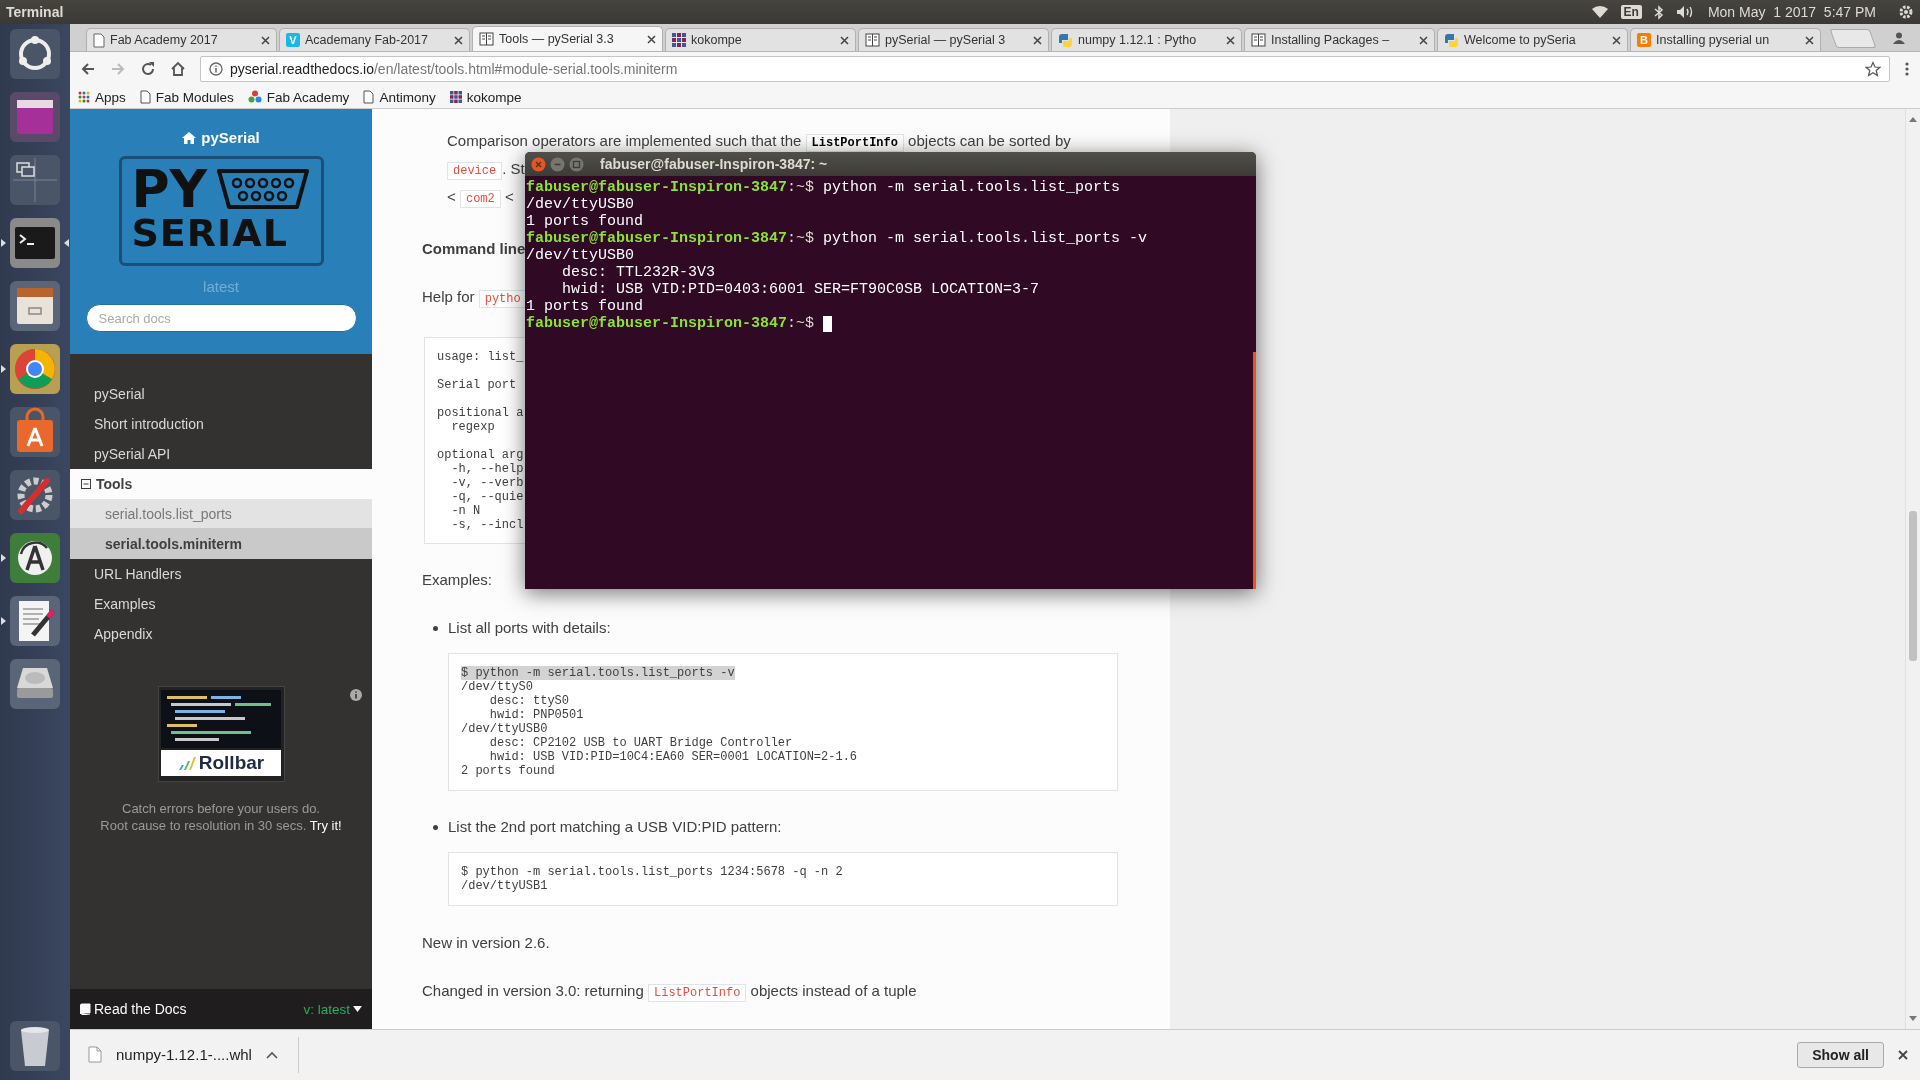  What do you see at coordinates (186, 97) in the screenshot?
I see `bookmark: Fab Modules` at bounding box center [186, 97].